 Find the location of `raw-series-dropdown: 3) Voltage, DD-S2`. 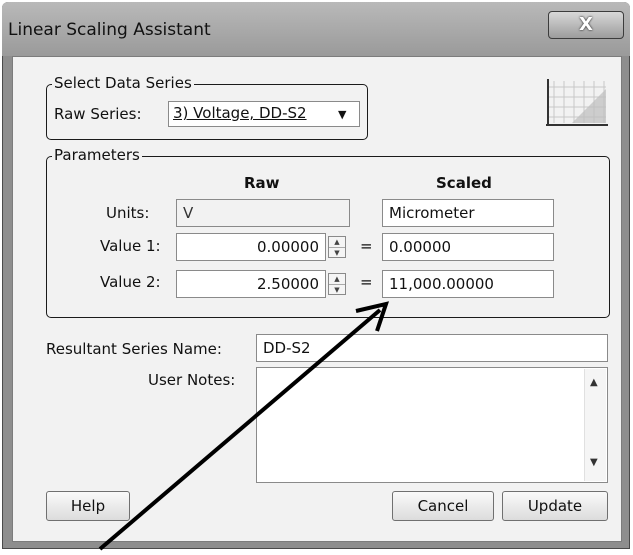

raw-series-dropdown: 3) Voltage, DD-S2 is located at coordinates (264, 114).